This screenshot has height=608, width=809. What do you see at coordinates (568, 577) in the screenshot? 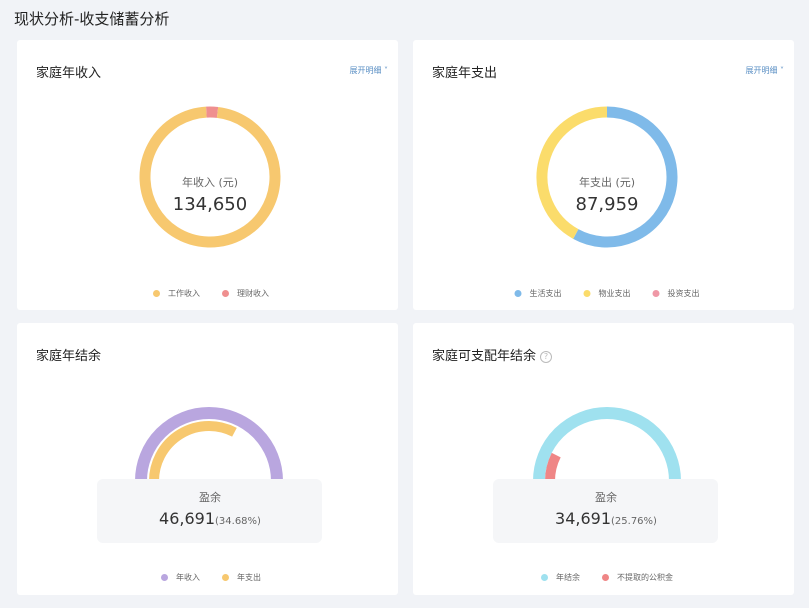
I see `legend-label: 年结余` at bounding box center [568, 577].